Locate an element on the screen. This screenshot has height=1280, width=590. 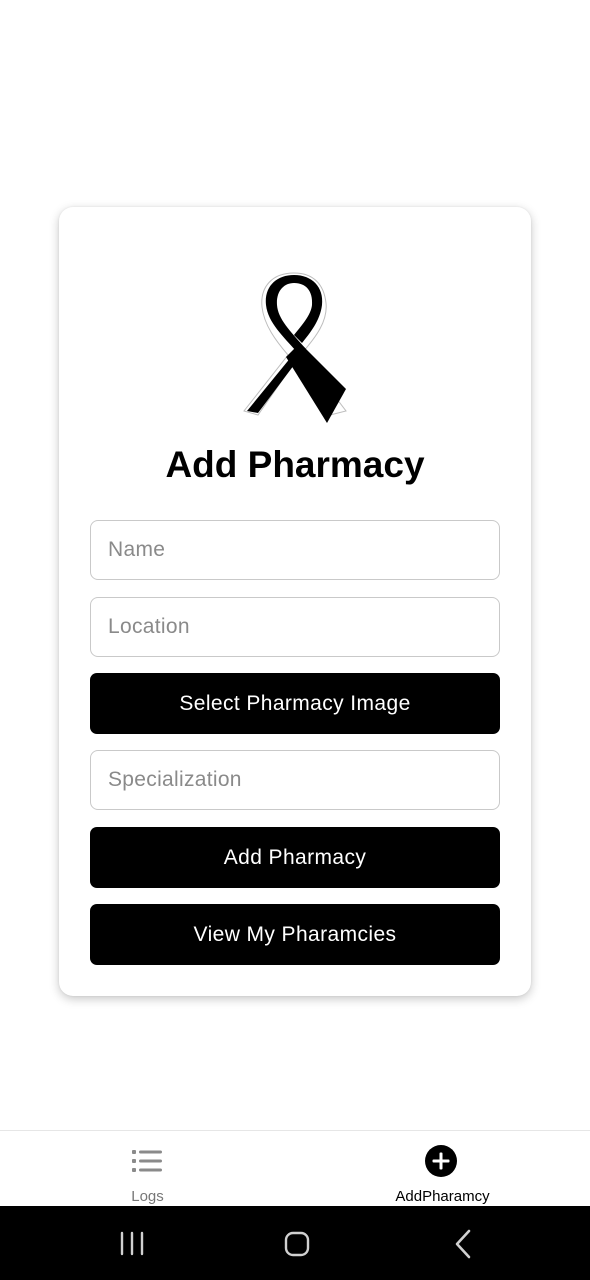
location-input is located at coordinates (295, 627).